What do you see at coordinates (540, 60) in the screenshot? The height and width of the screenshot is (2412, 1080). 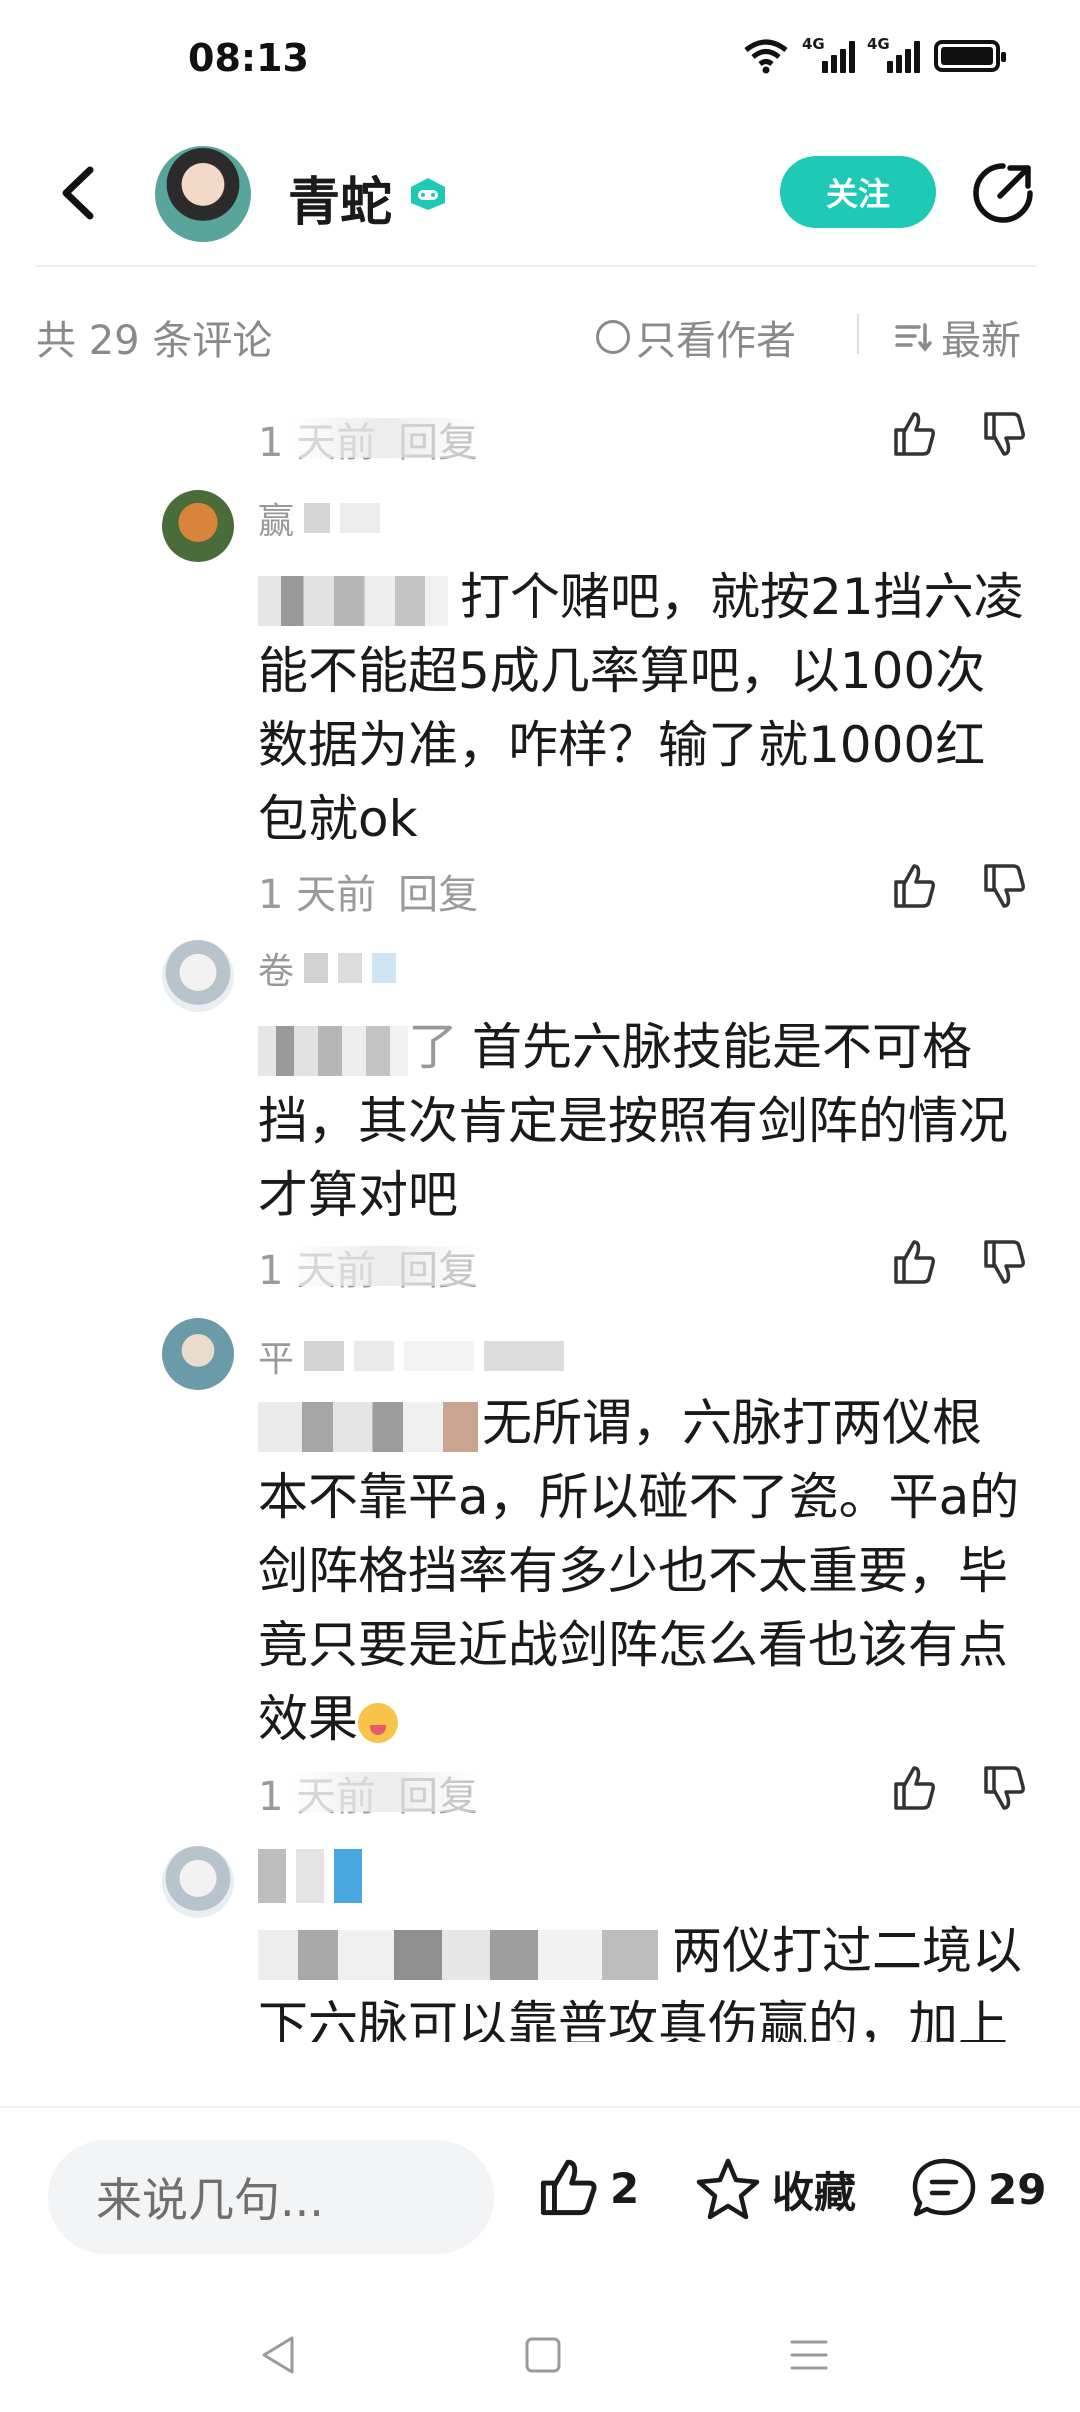 I see `status-bar: 08:13 4G 4G` at bounding box center [540, 60].